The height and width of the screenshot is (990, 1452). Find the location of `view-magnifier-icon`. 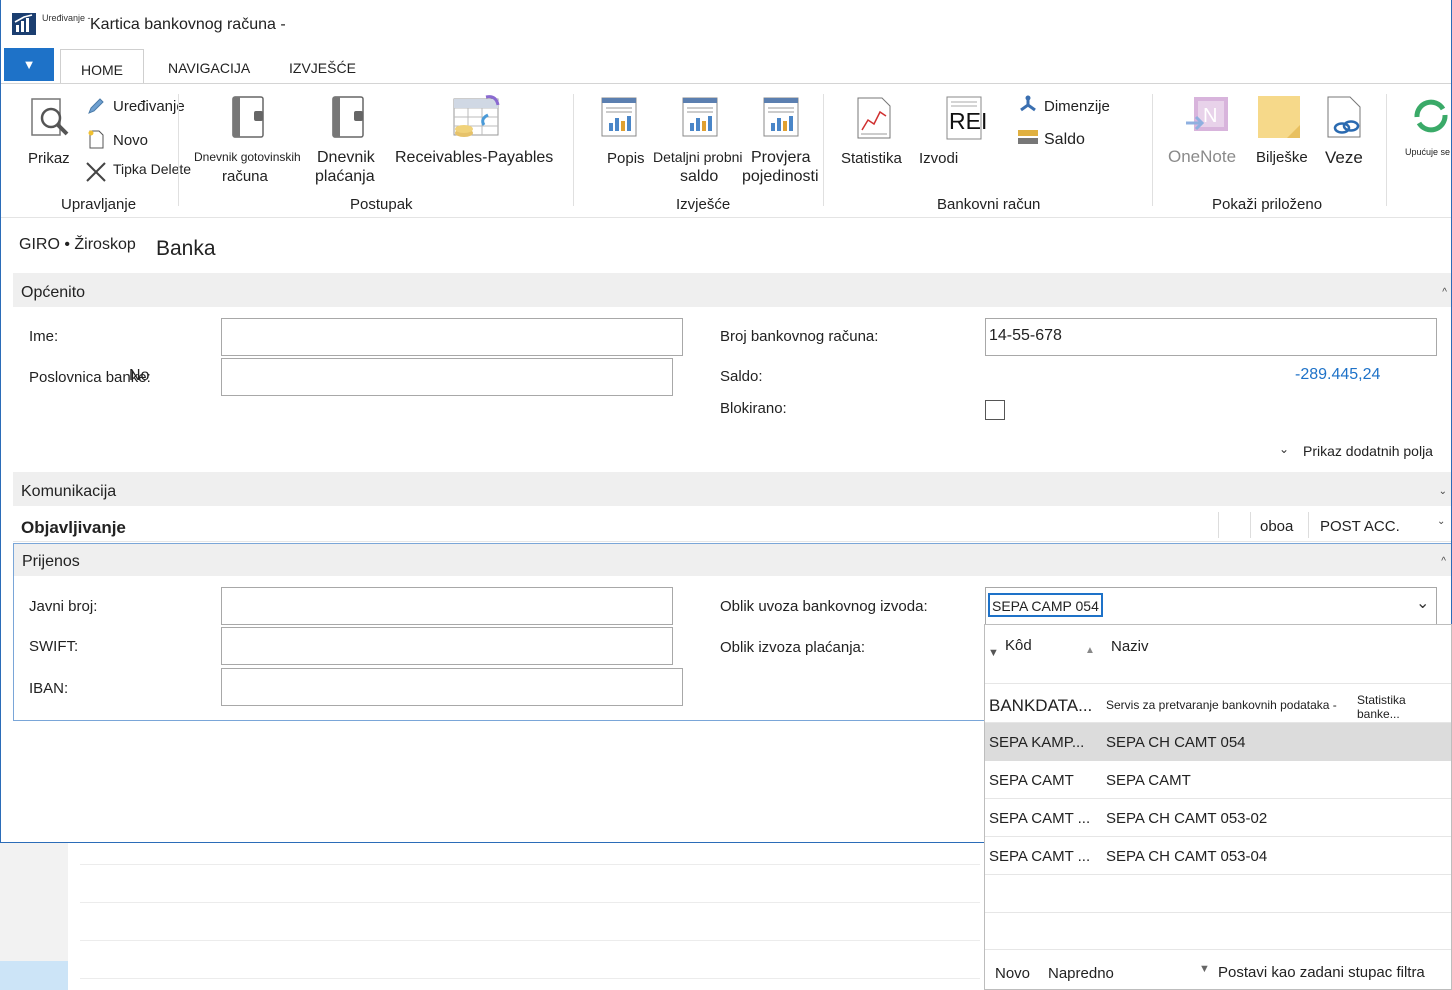

view-magnifier-icon is located at coordinates (51, 120).